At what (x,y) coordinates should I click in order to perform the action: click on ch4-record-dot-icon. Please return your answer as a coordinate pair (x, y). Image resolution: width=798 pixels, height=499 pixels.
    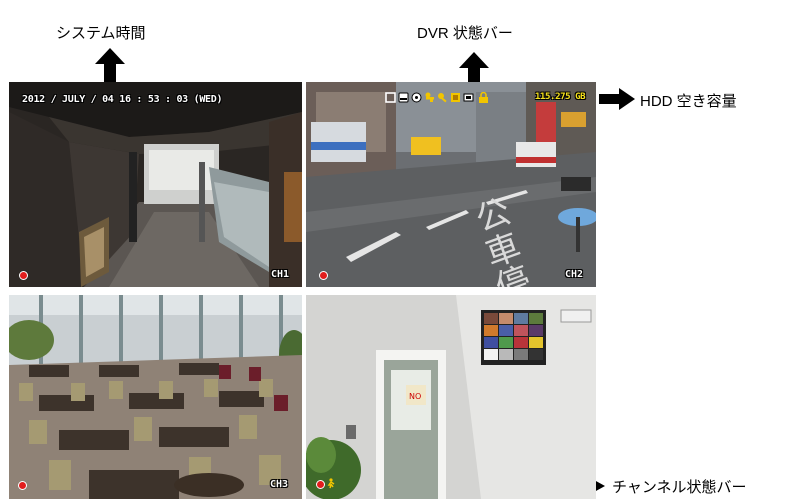
    Looking at the image, I should click on (320, 484).